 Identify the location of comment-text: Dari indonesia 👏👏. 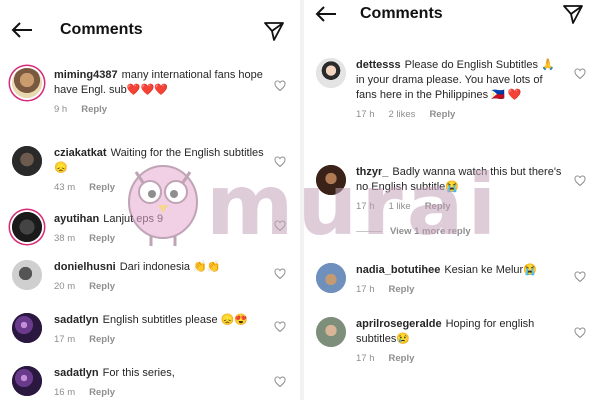
(170, 267).